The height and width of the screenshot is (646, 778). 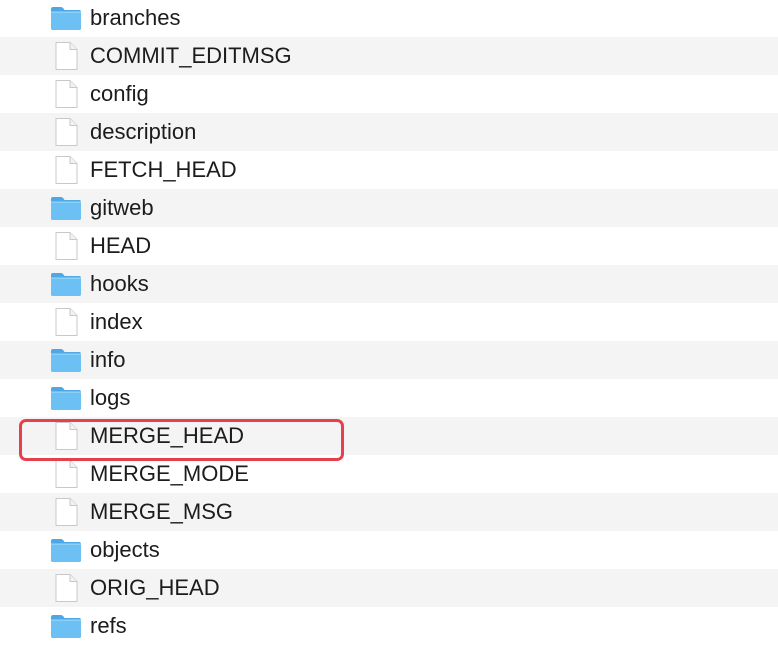 What do you see at coordinates (389, 56) in the screenshot?
I see `file-row: COMMIT_EDITMSG` at bounding box center [389, 56].